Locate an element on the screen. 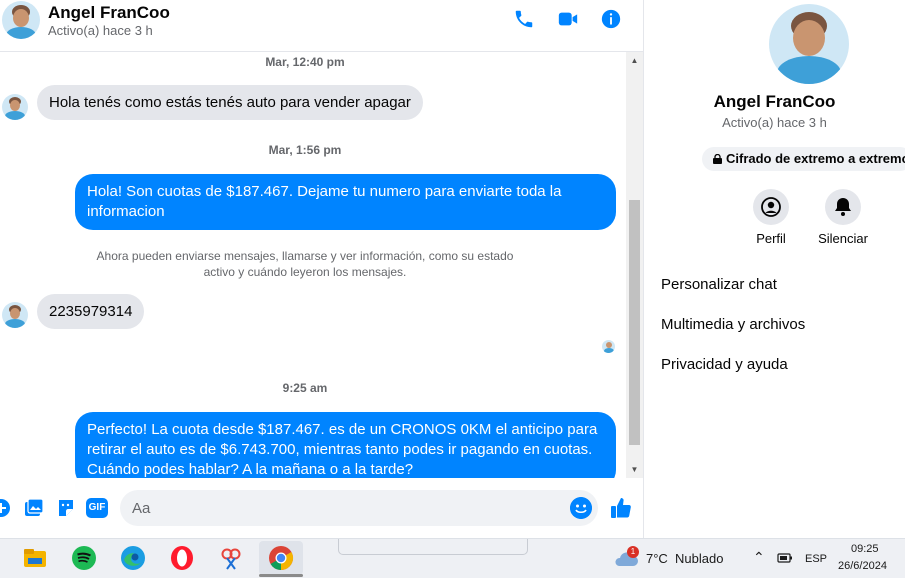  video-icon is located at coordinates (568, 19).